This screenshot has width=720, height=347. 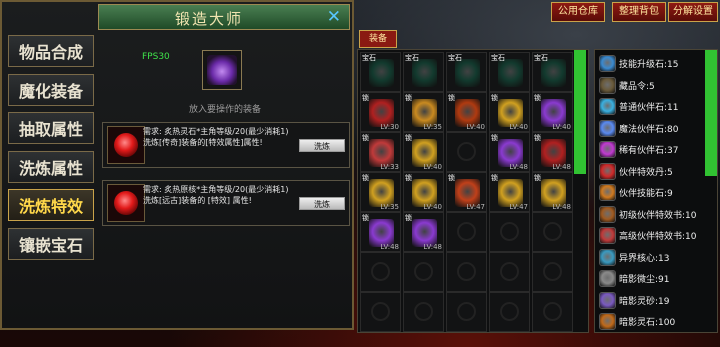 What do you see at coordinates (51, 205) in the screenshot?
I see `tab-refine-effect: 洗炼特效` at bounding box center [51, 205].